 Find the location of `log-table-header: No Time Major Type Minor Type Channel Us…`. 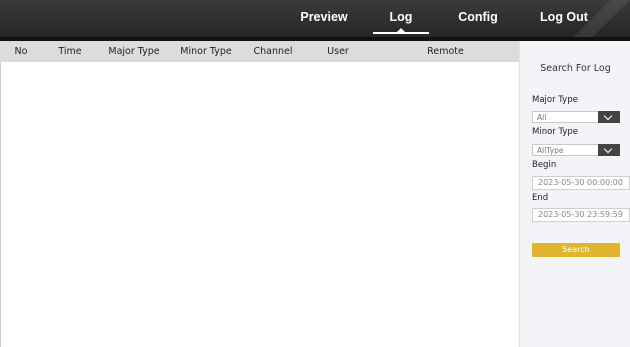

log-table-header: No Time Major Type Minor Type Channel Us… is located at coordinates (259, 51).